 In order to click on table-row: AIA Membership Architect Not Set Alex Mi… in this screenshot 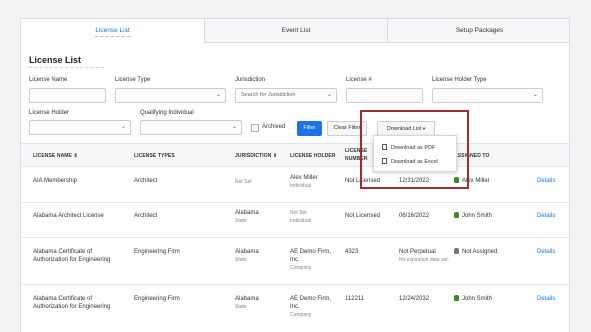, I will do `click(295, 185)`.